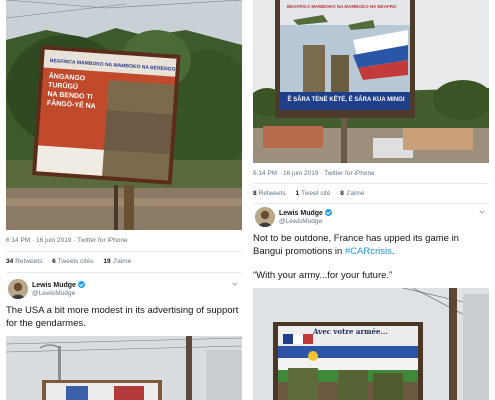 Image resolution: width=495 pixels, height=400 pixels. What do you see at coordinates (393, 251) in the screenshot?
I see `tweet-text-end: .` at bounding box center [393, 251].